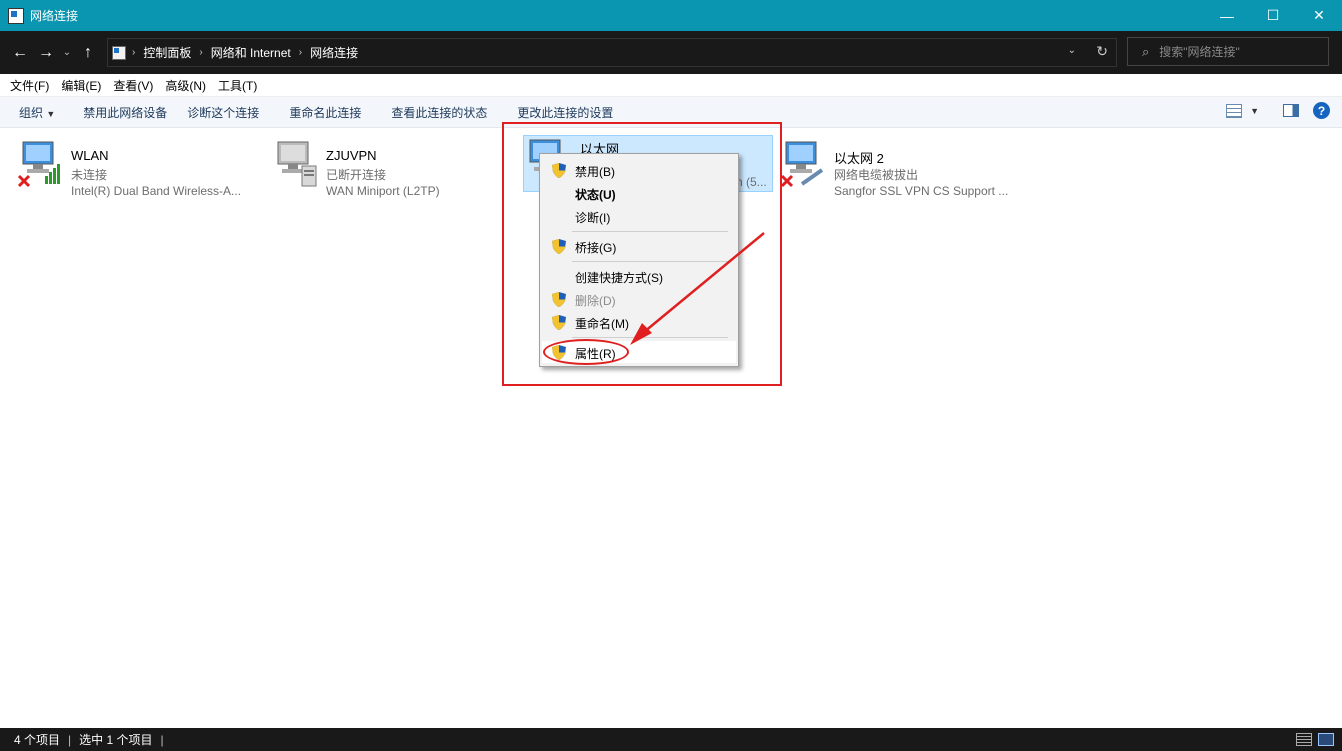  Describe the element at coordinates (639, 322) in the screenshot. I see `menu-item-rename: 重命名(M)` at that location.